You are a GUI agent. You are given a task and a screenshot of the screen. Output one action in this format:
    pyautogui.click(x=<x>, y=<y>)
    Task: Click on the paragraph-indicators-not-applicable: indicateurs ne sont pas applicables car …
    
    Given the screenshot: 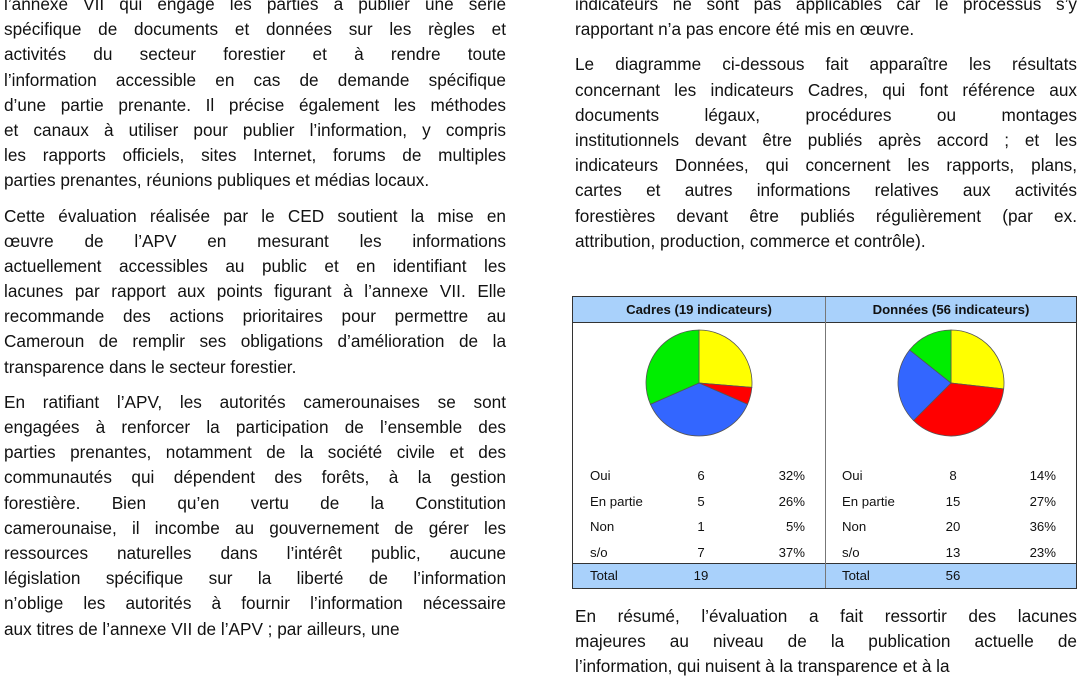 What is the action you would take?
    pyautogui.click(x=826, y=21)
    